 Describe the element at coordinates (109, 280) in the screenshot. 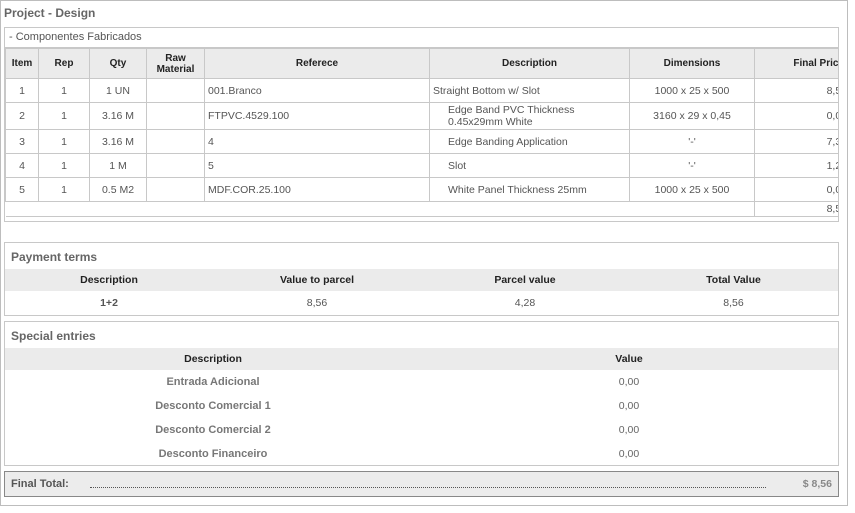

I see `payment-header-description: Description` at that location.